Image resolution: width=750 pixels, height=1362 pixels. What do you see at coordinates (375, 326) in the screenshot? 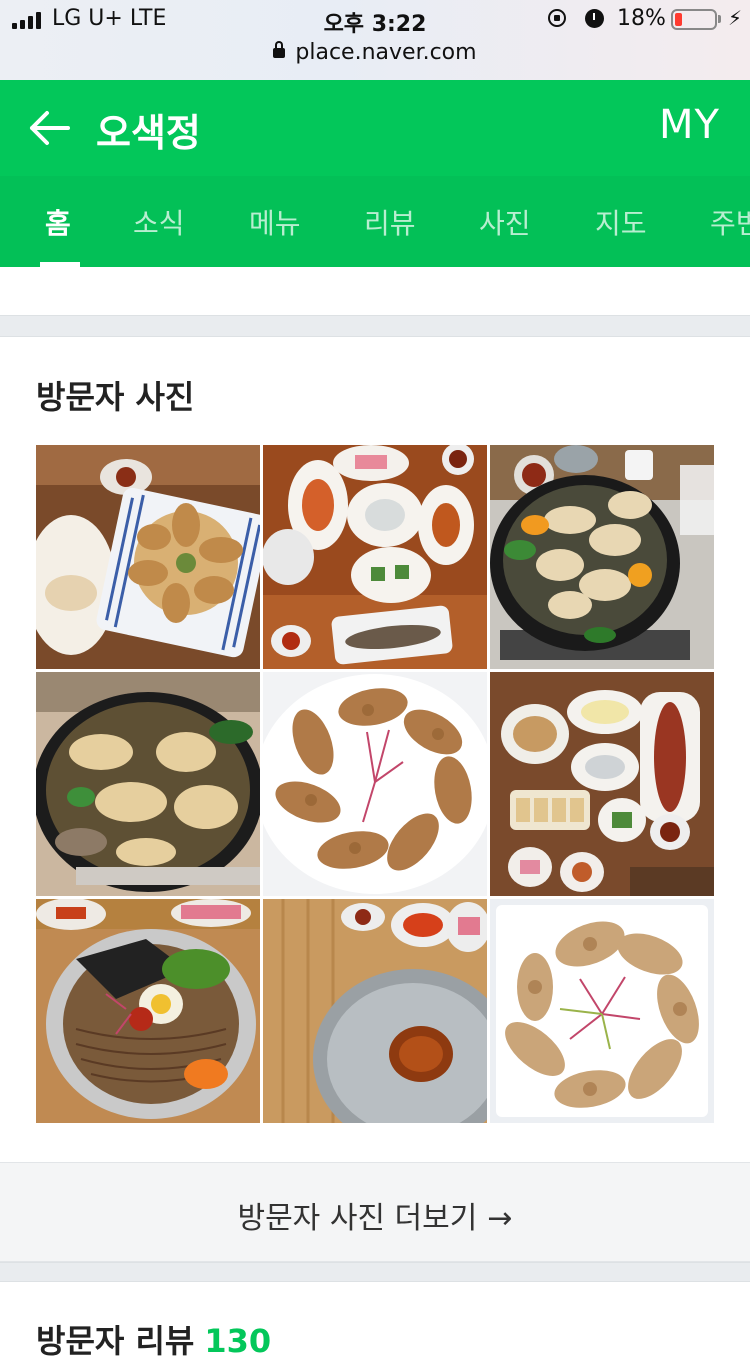
I see `section-divider` at bounding box center [375, 326].